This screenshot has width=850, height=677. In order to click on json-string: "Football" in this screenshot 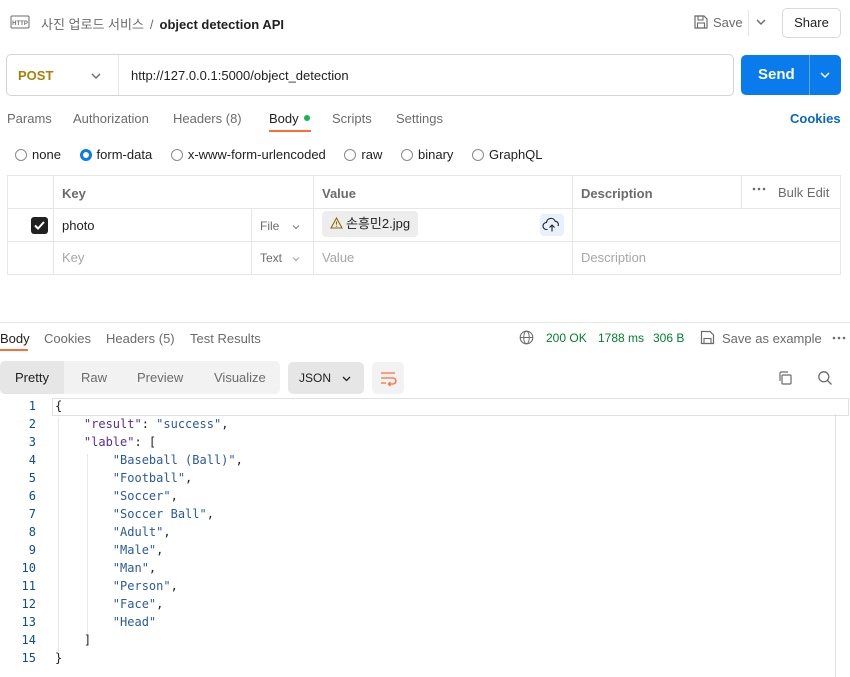, I will do `click(149, 478)`.